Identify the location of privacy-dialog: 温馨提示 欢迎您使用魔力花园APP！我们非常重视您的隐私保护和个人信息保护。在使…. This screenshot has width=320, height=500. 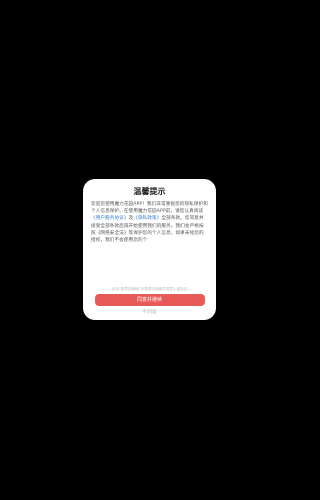
(149, 249).